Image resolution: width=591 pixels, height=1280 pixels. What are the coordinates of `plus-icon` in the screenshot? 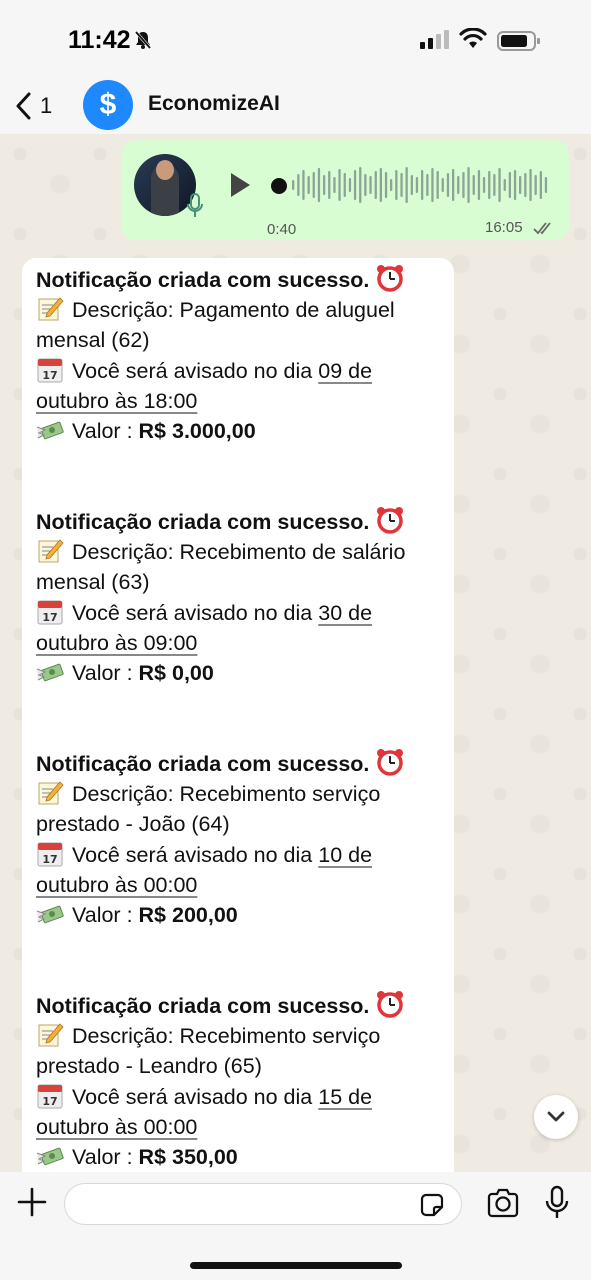 It's located at (32, 1204).